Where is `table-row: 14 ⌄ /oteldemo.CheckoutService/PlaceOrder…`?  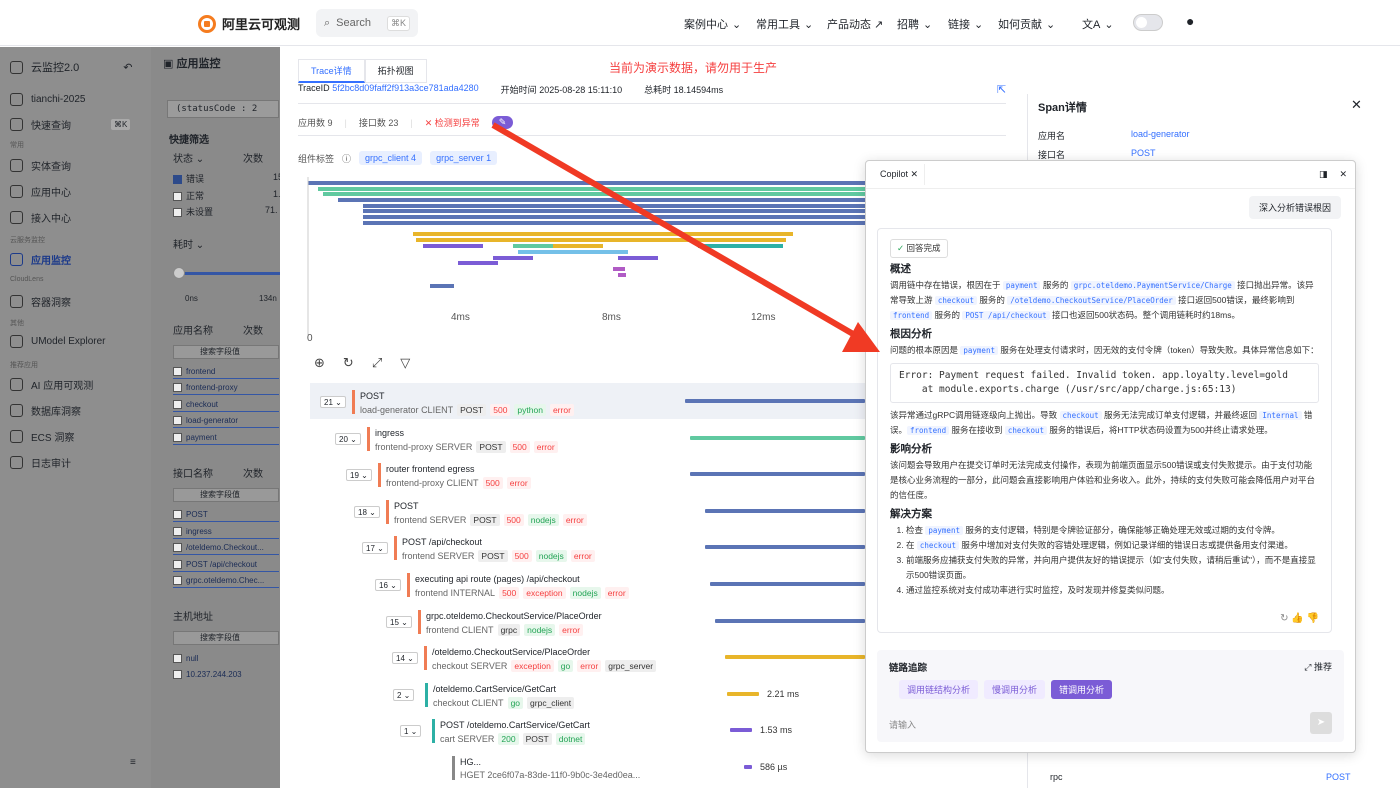 table-row: 14 ⌄ /oteldemo.CheckoutService/PlaceOrder… is located at coordinates (590, 659).